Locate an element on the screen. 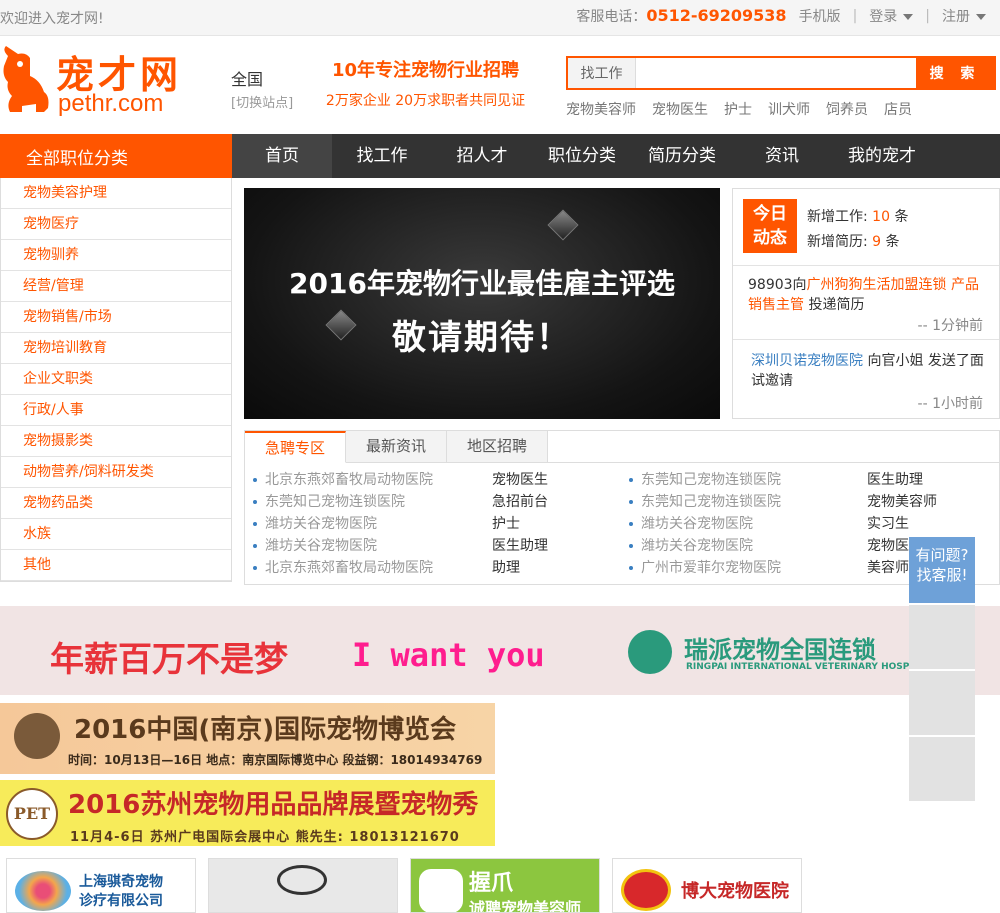 The image size is (1000, 913). region-switch-link: [切换站点] is located at coordinates (262, 101).